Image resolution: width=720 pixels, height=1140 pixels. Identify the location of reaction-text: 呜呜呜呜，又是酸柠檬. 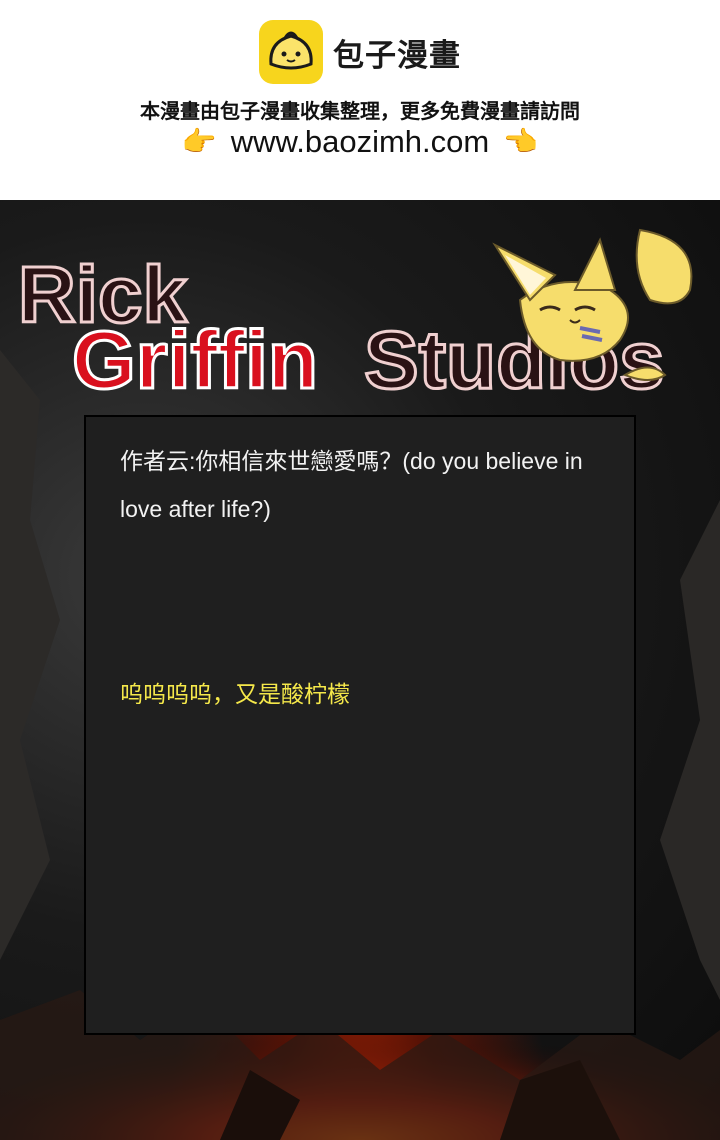
(235, 694).